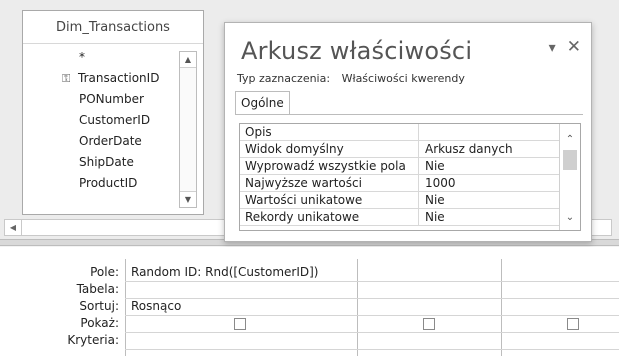 The height and width of the screenshot is (356, 619). What do you see at coordinates (357, 51) in the screenshot?
I see `property-sheet-title: Arkusz właściwości` at bounding box center [357, 51].